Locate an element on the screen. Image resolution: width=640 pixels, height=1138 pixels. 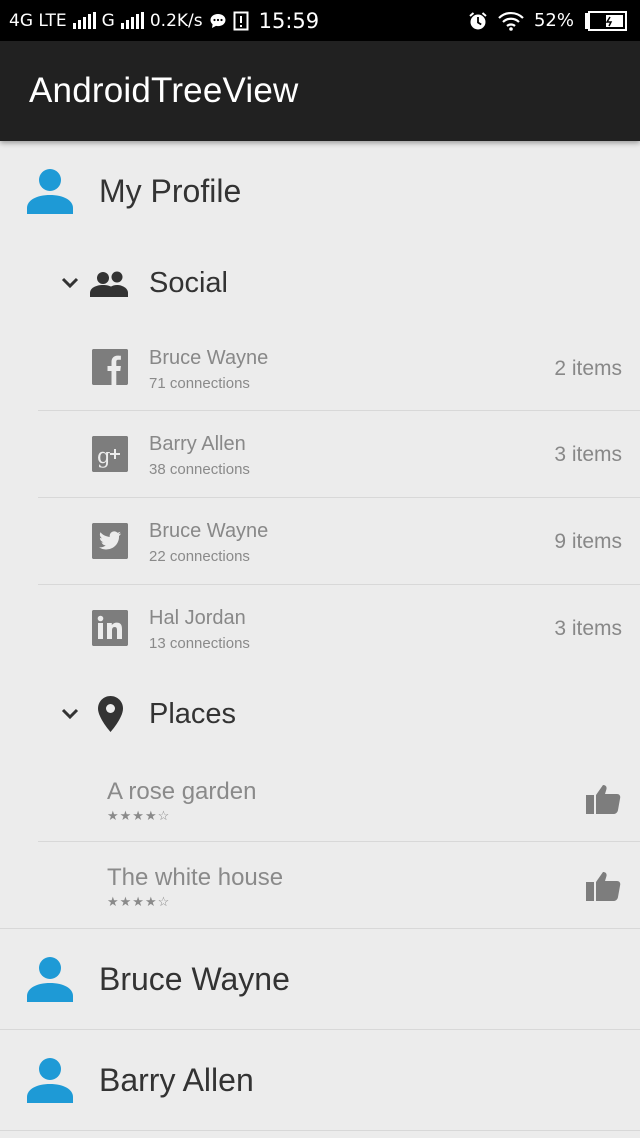
item-subtitle: 22 connections is located at coordinates (199, 556).